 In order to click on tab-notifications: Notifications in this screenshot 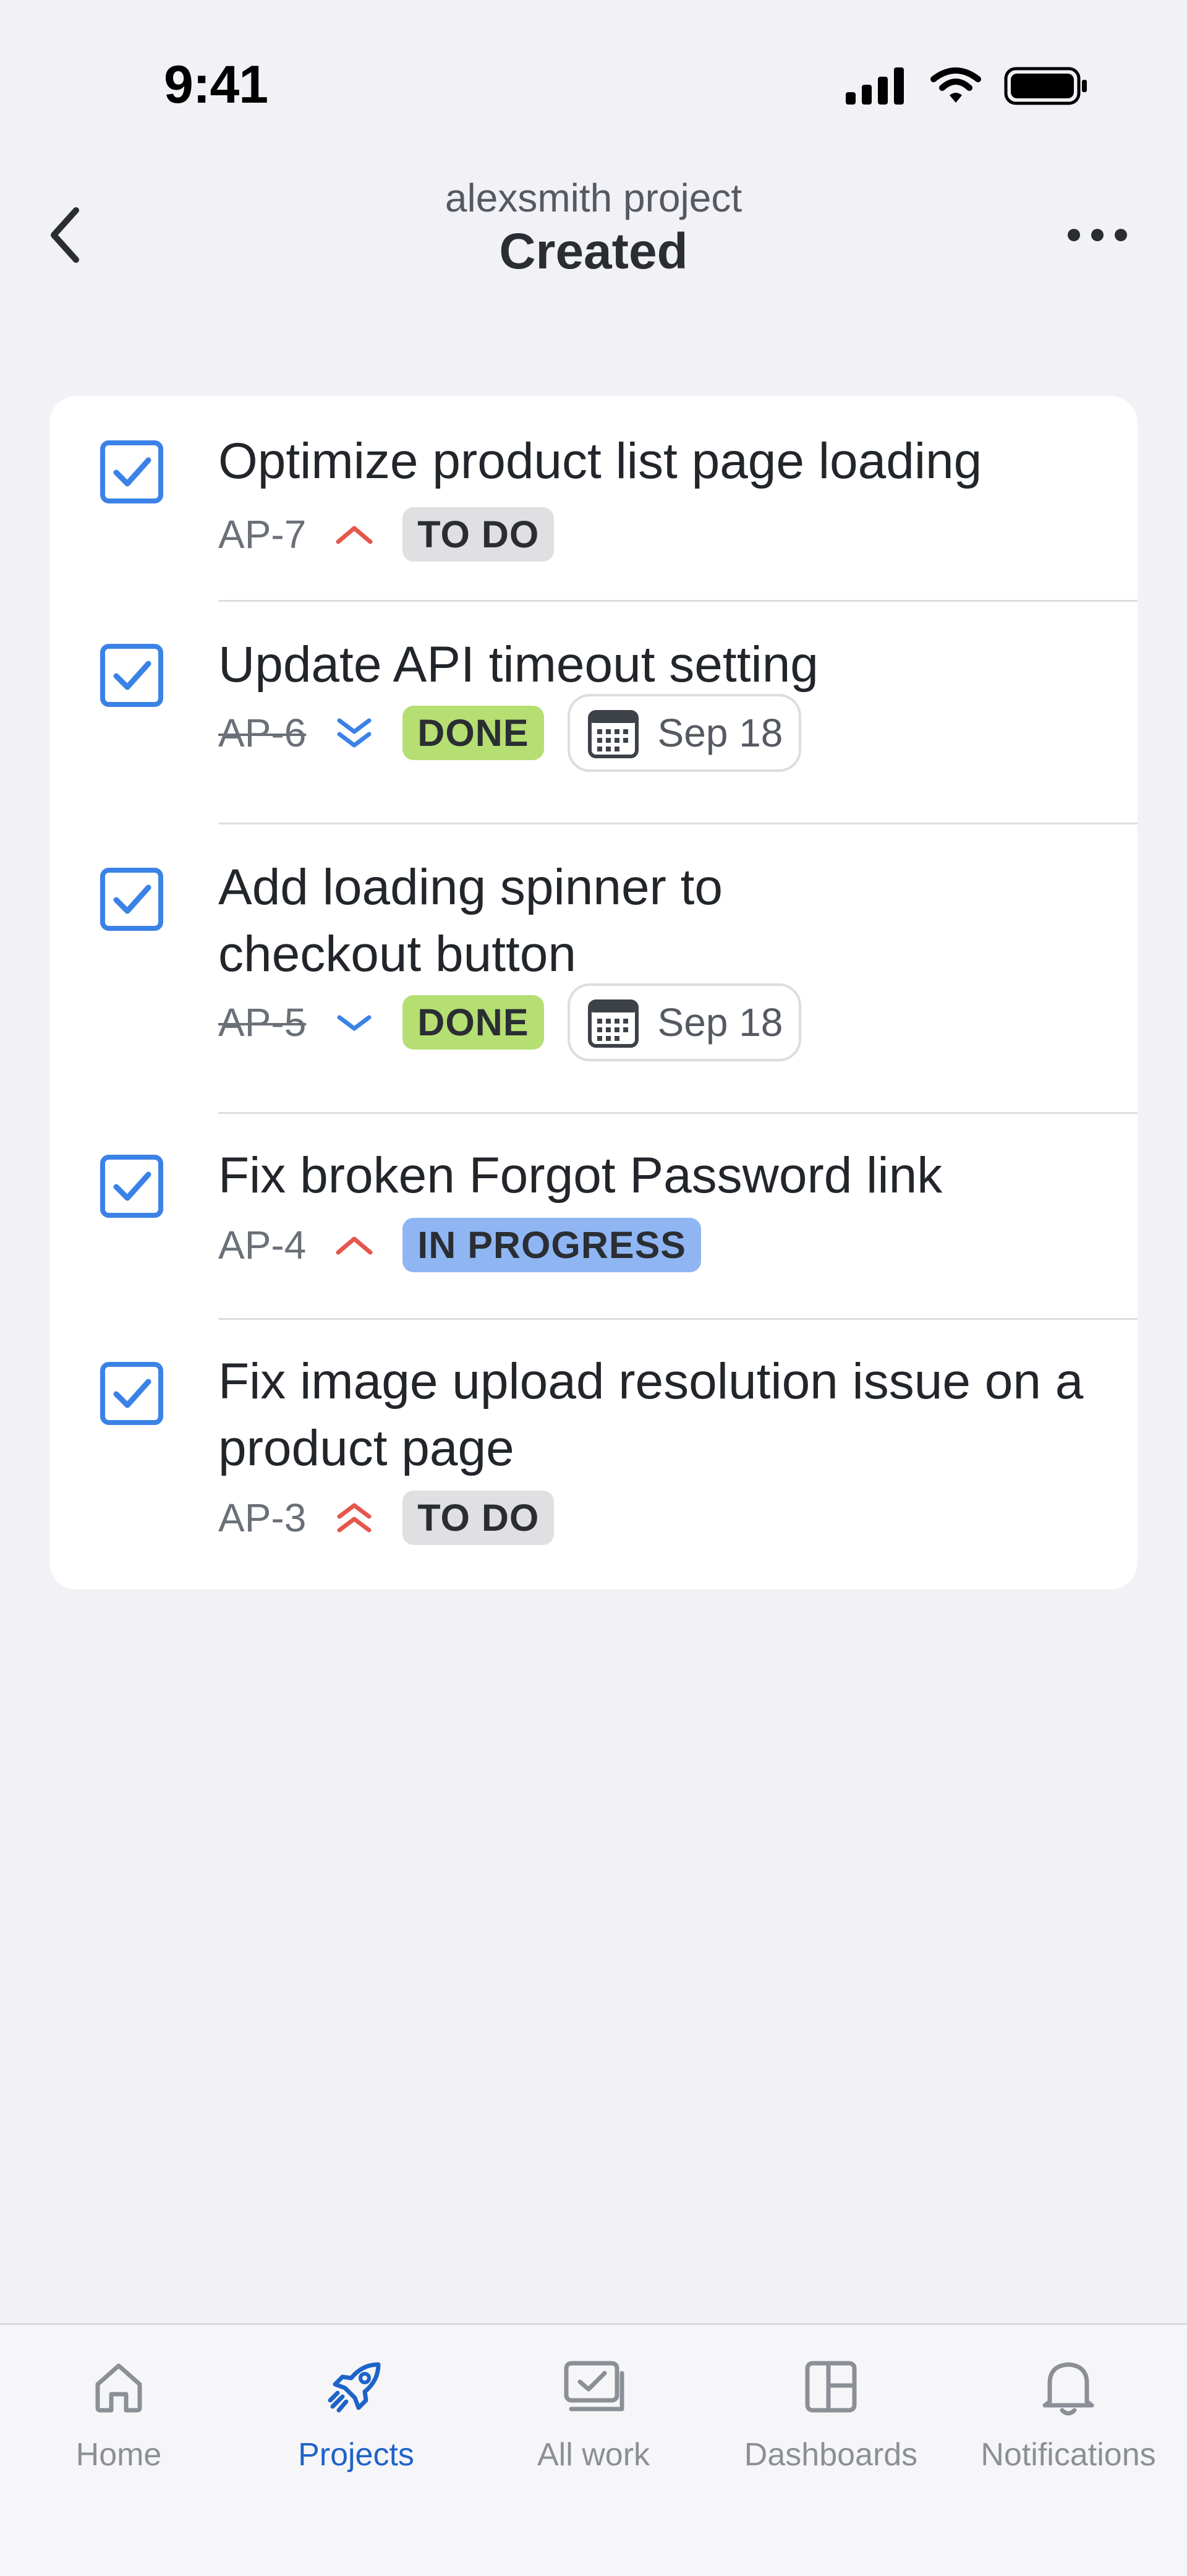, I will do `click(1069, 2411)`.